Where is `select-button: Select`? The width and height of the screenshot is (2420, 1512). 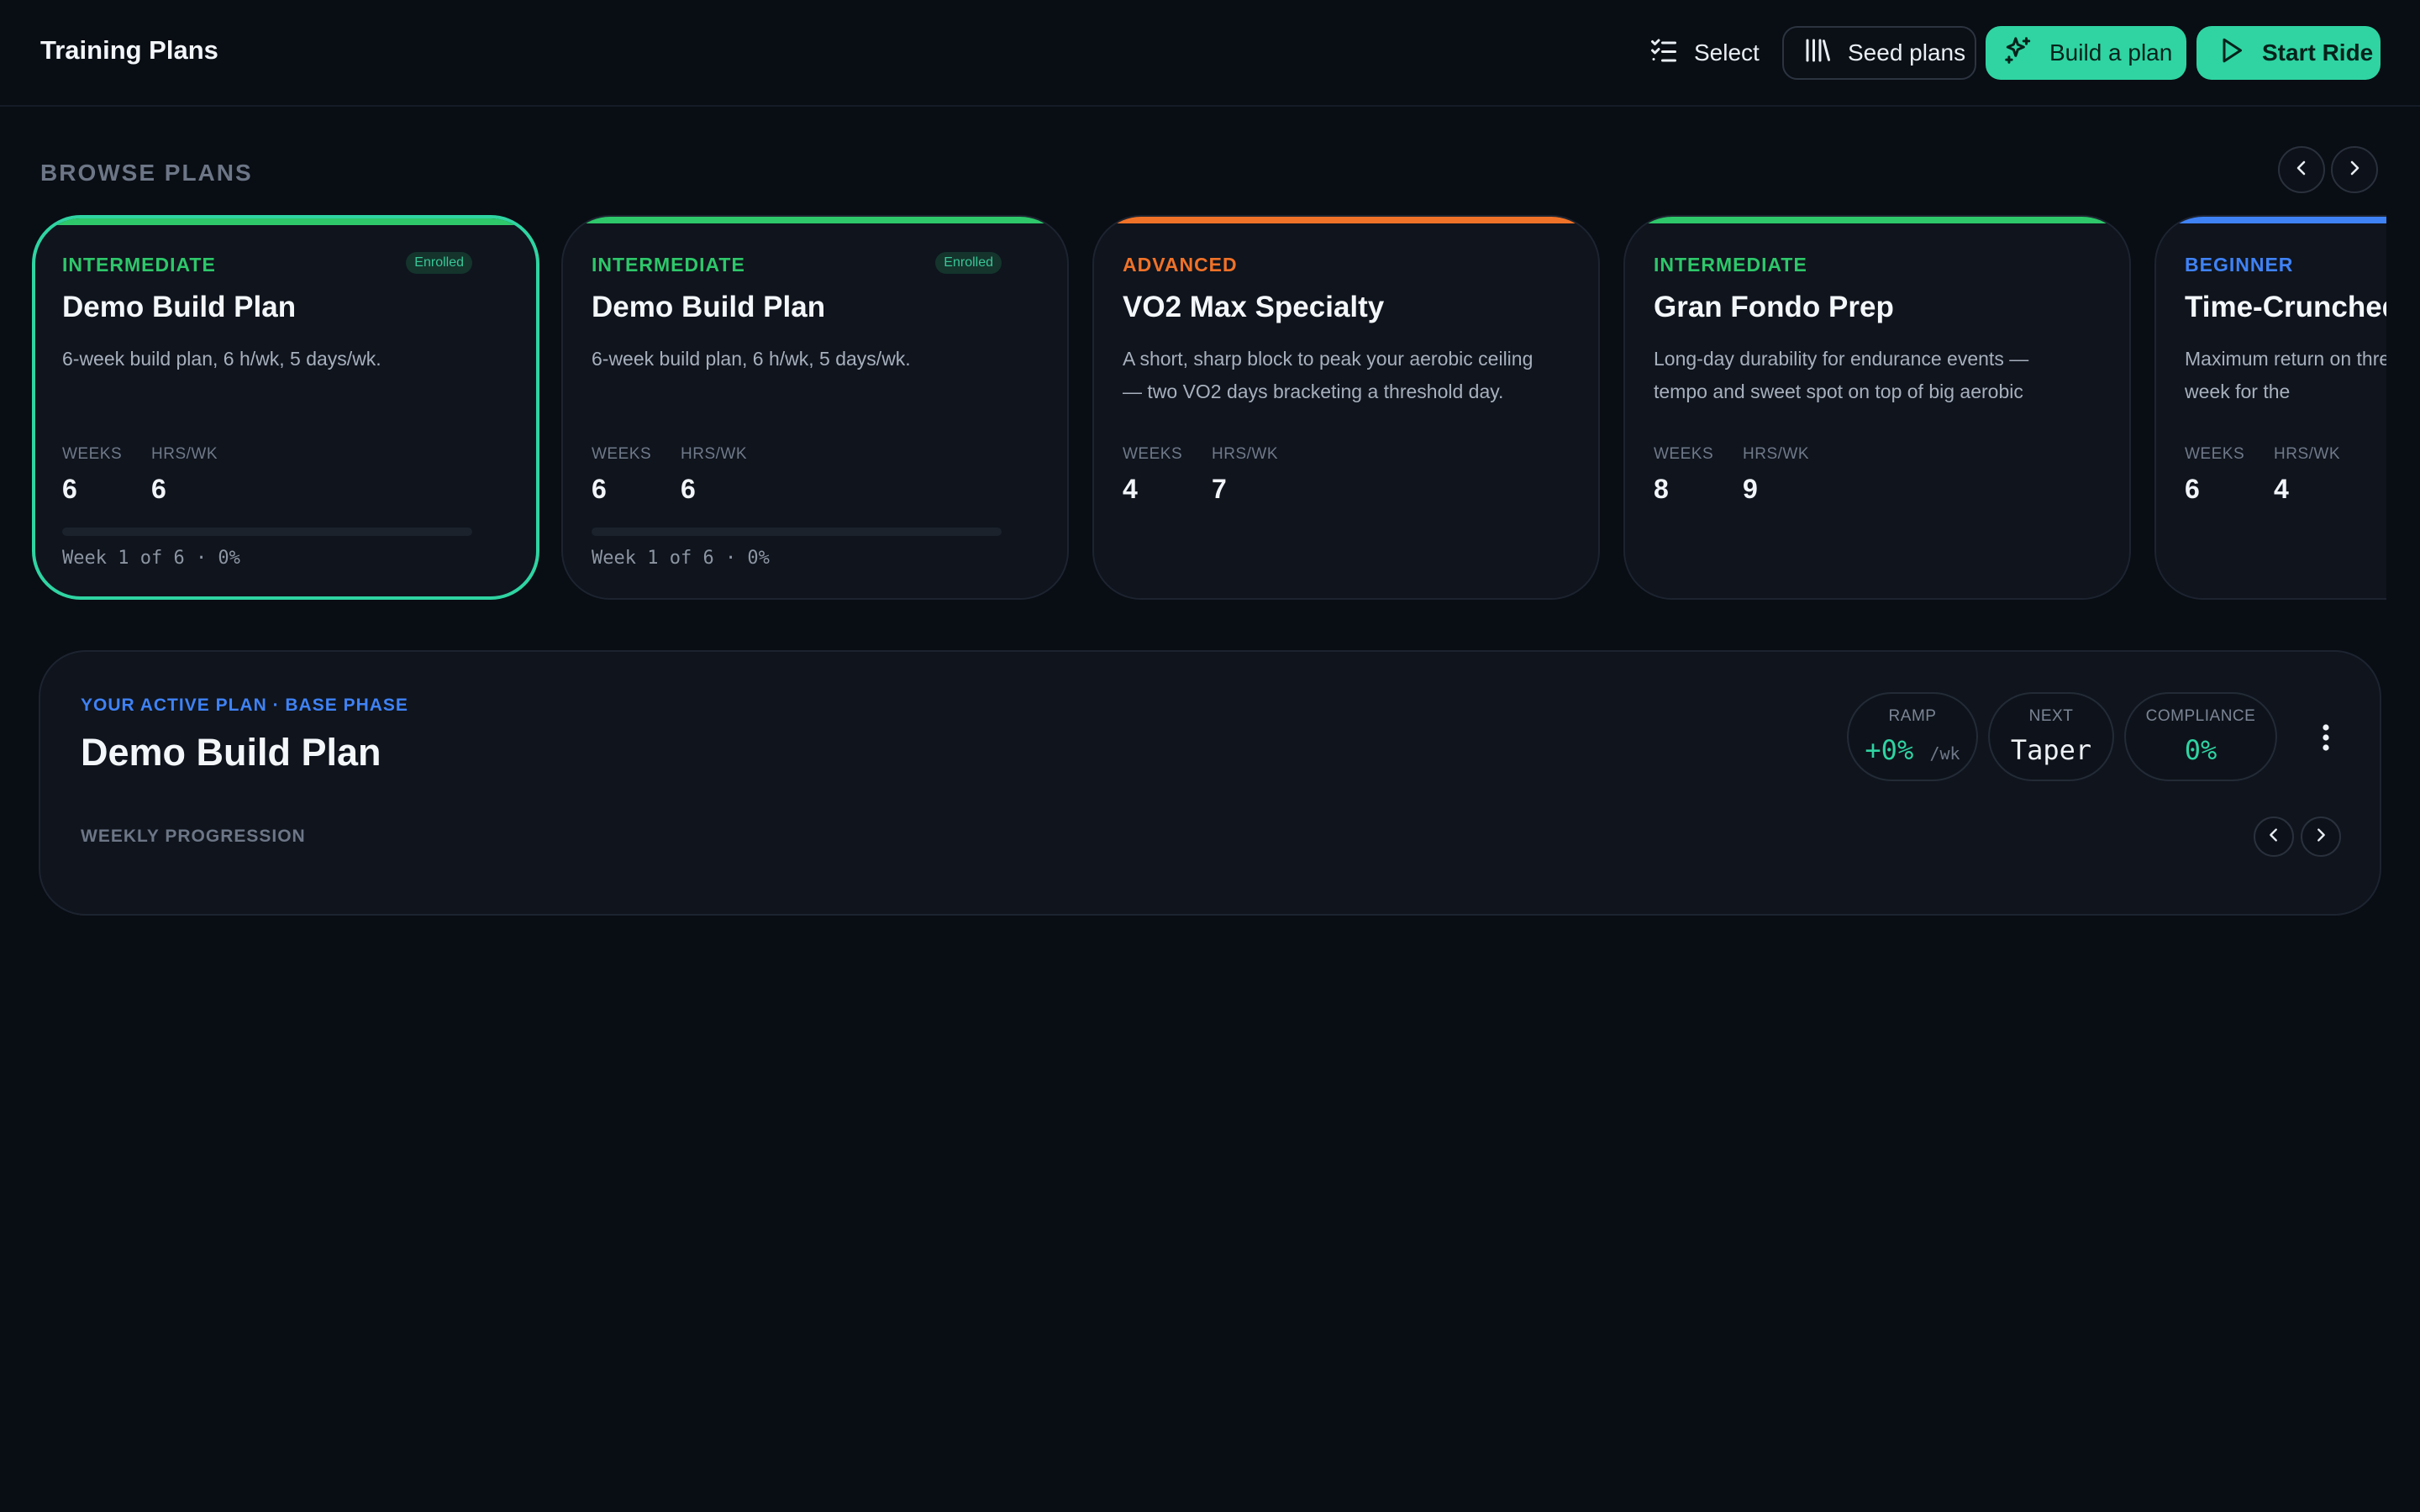 select-button: Select is located at coordinates (1704, 53).